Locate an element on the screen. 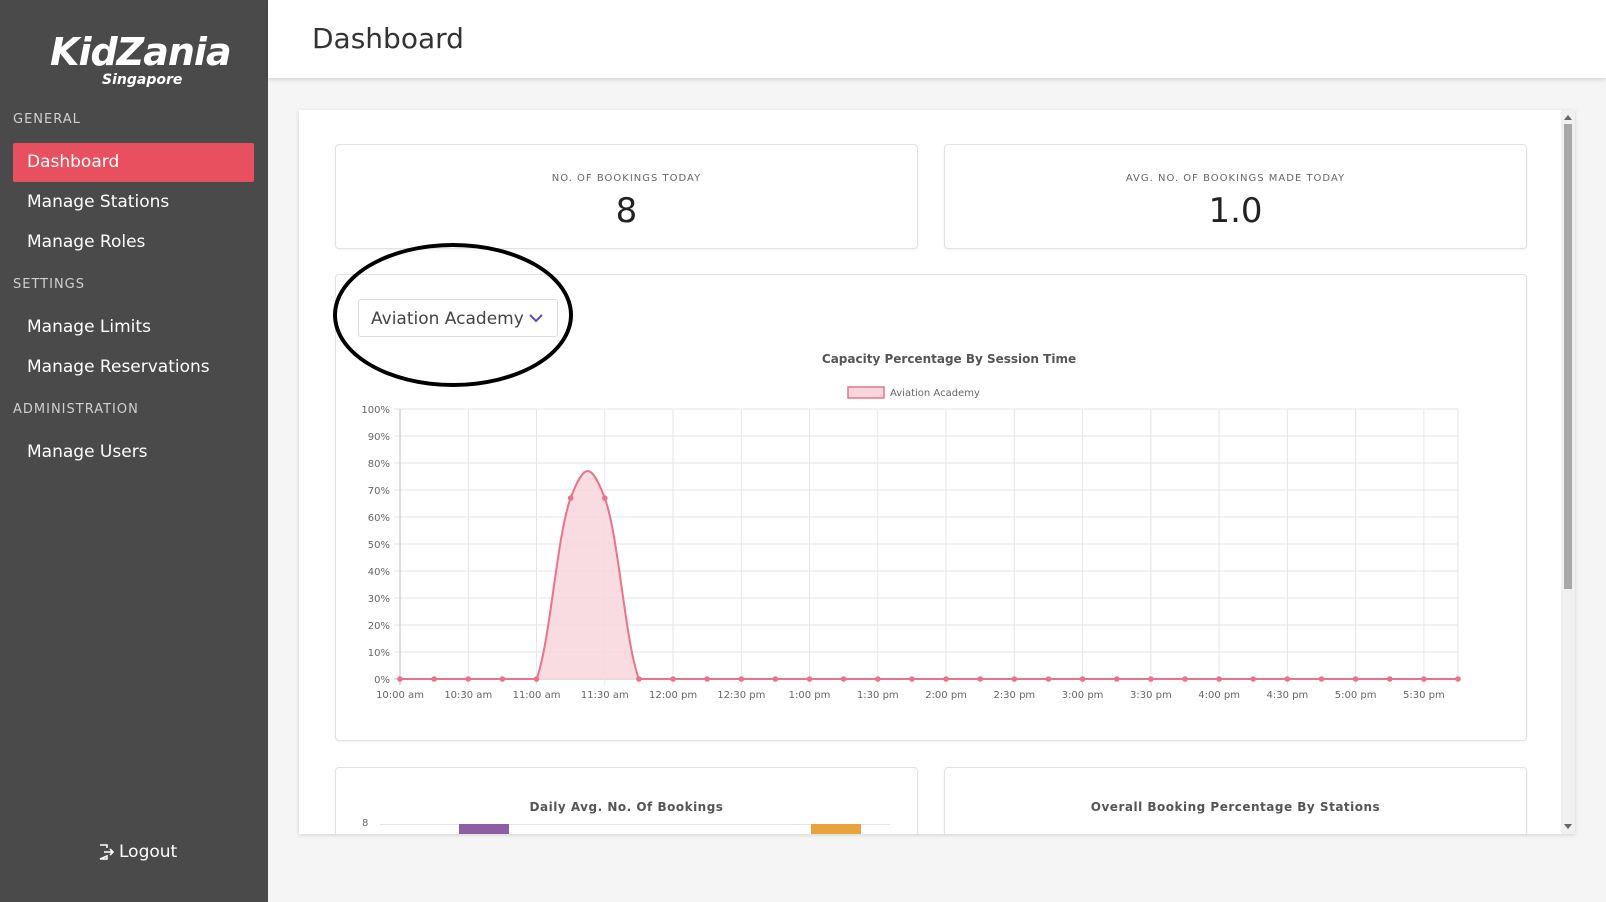  logo-sub-text: Singapore is located at coordinates (142, 80).